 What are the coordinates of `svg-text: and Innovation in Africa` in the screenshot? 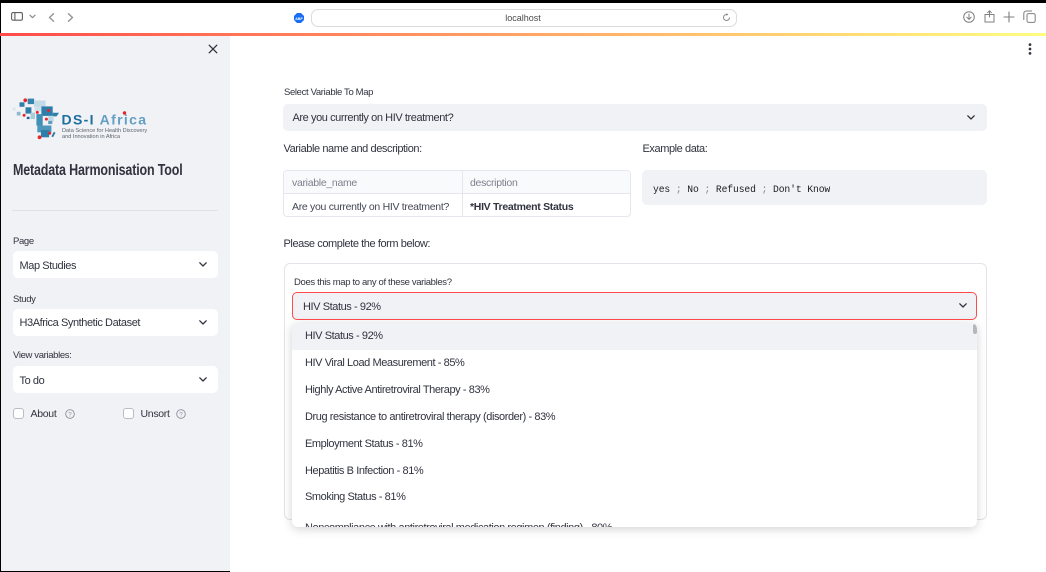 It's located at (91, 137).